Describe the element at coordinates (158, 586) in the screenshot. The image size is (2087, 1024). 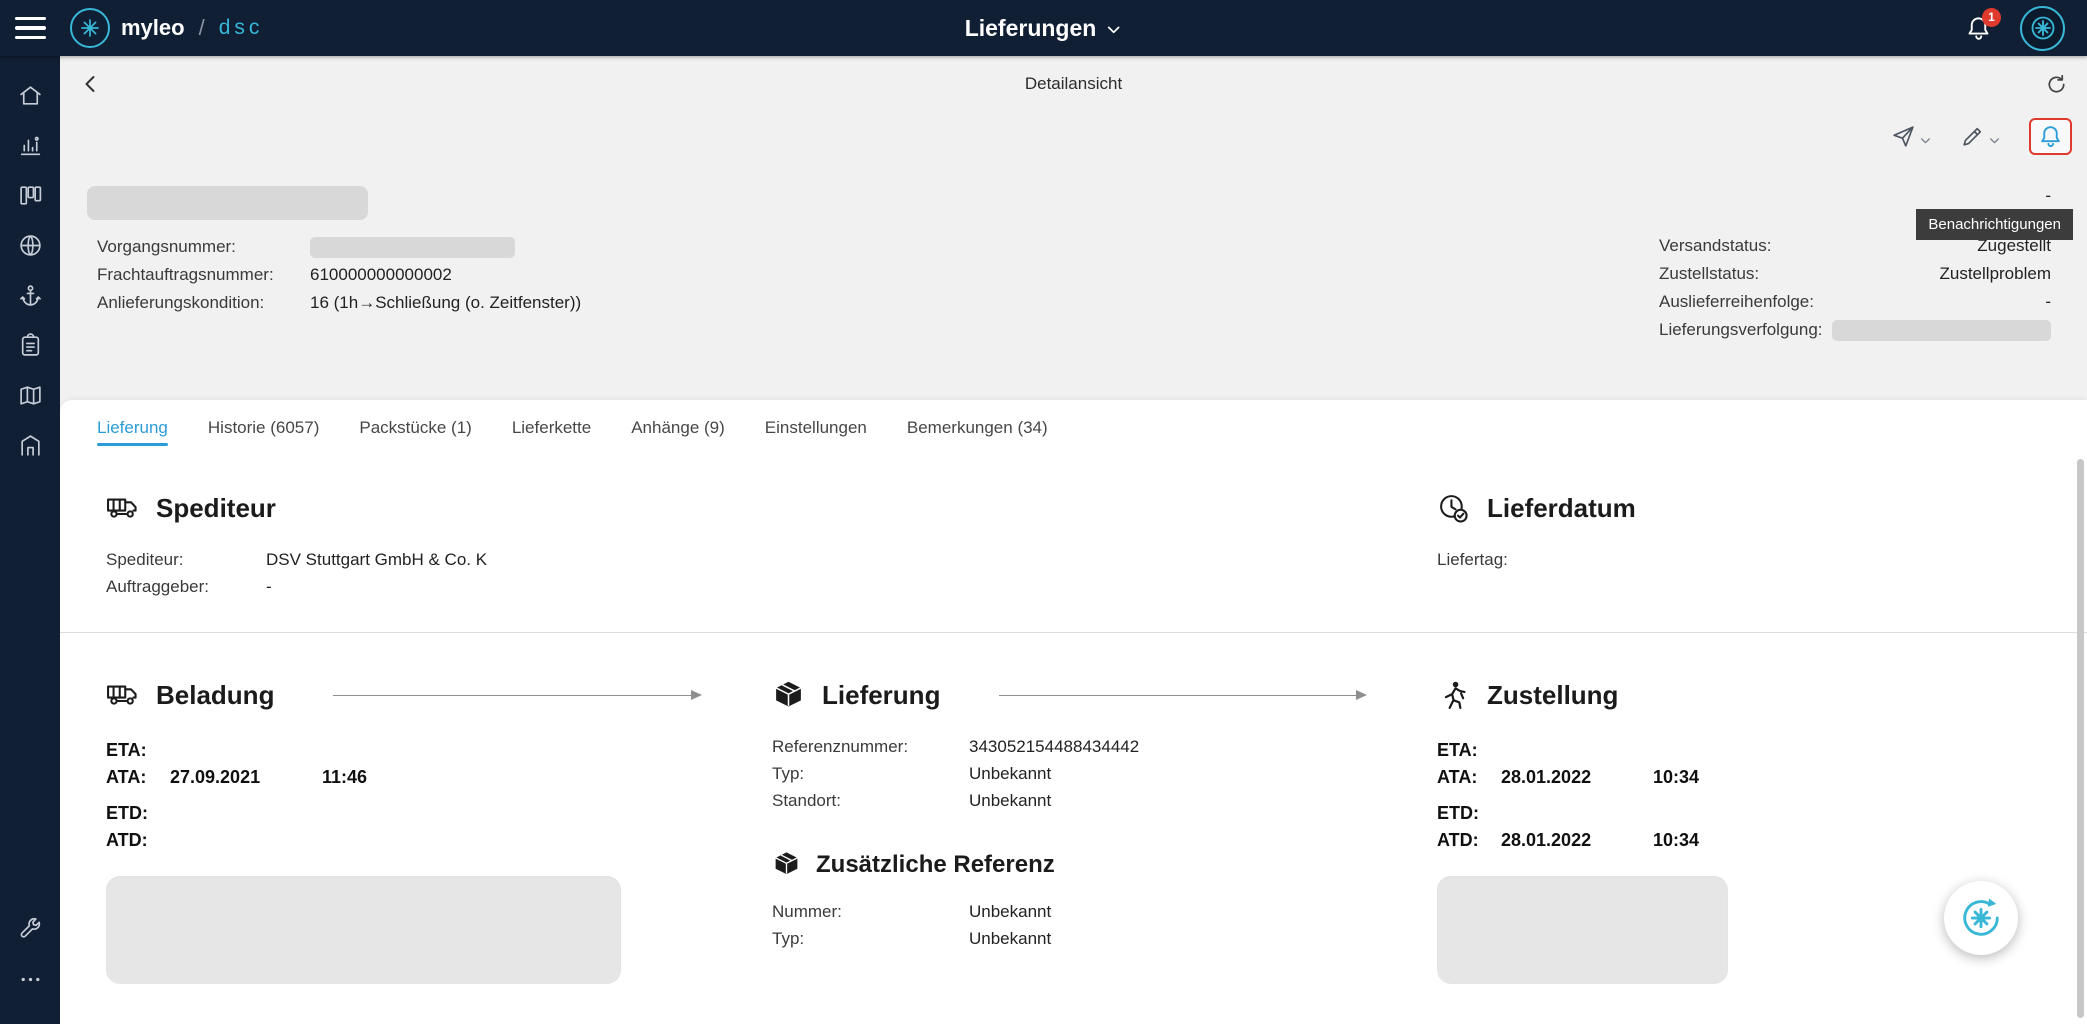
I see `field-label: Auftraggeber:` at that location.